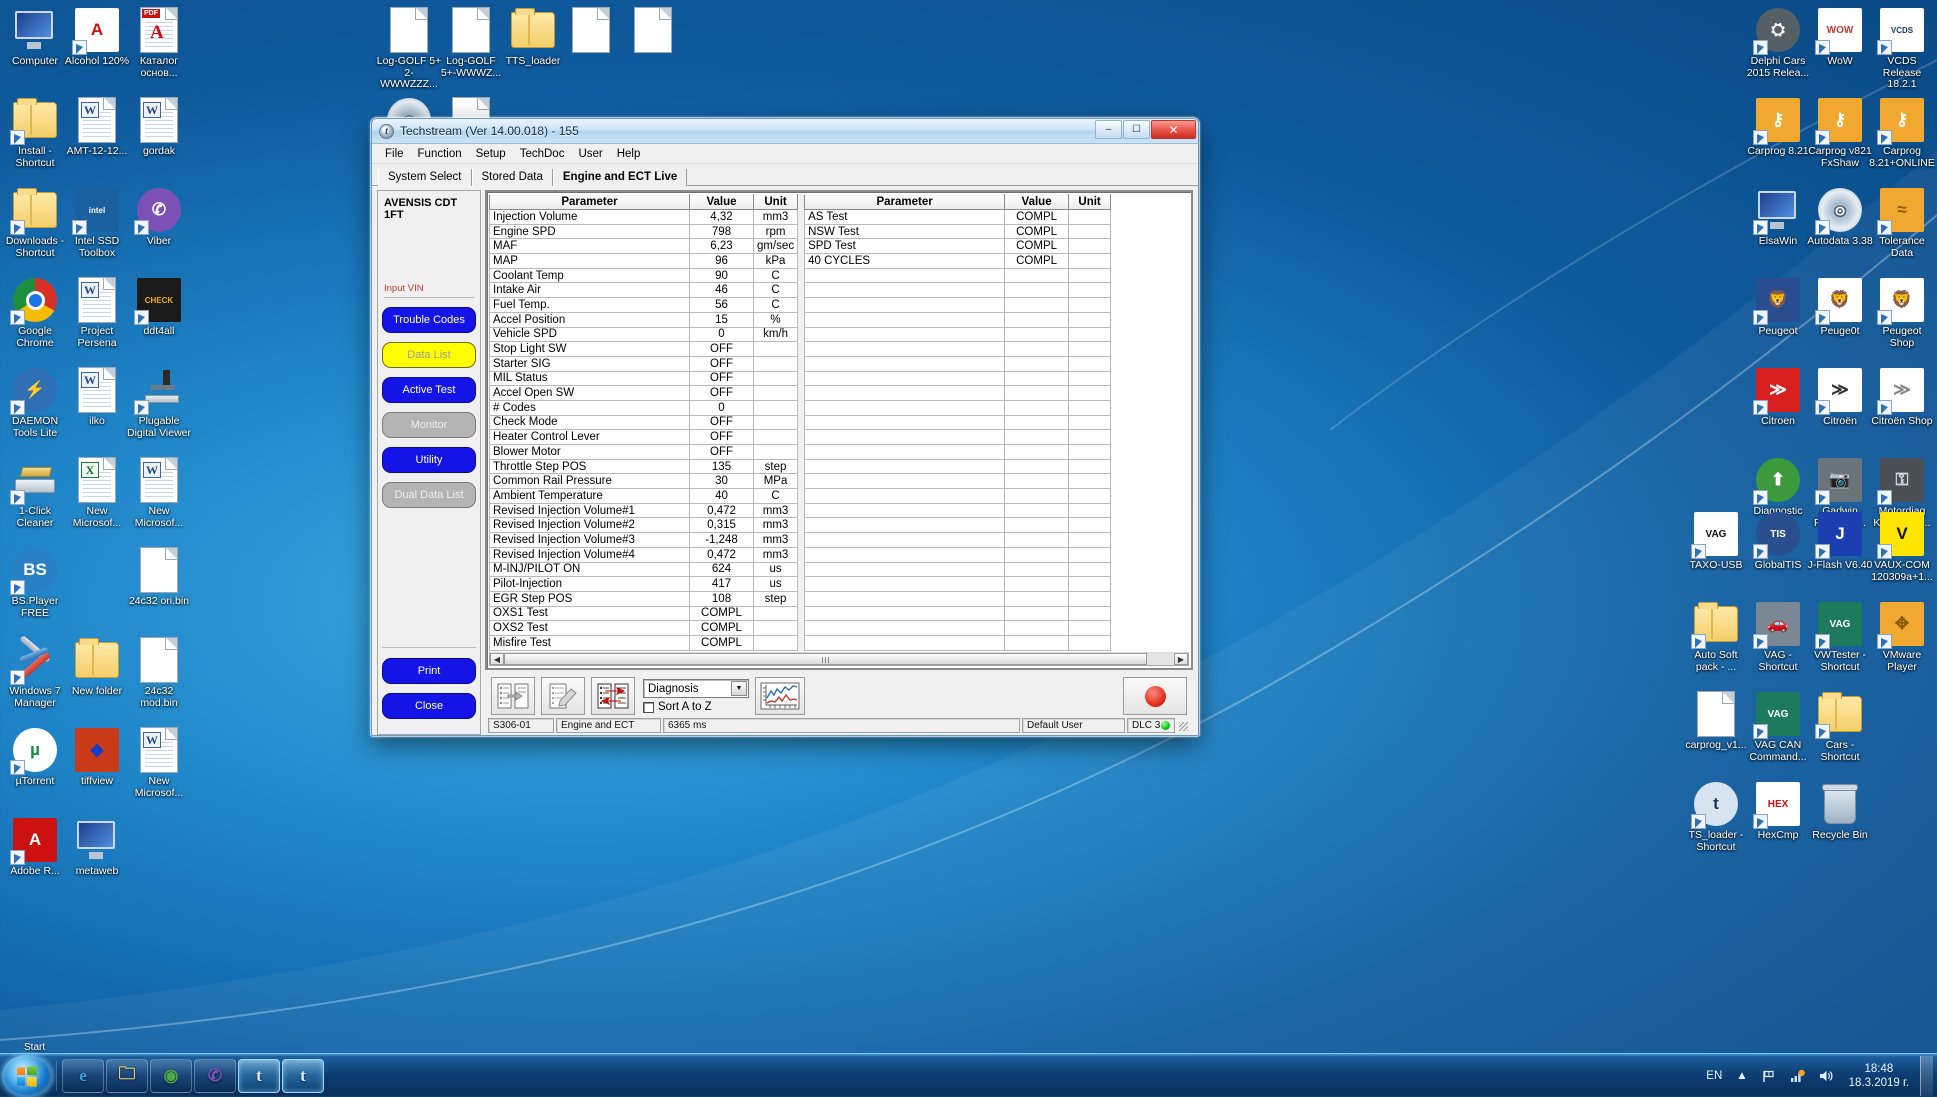  What do you see at coordinates (429, 390) in the screenshot?
I see `sidebar-button-active-test: Active Test` at bounding box center [429, 390].